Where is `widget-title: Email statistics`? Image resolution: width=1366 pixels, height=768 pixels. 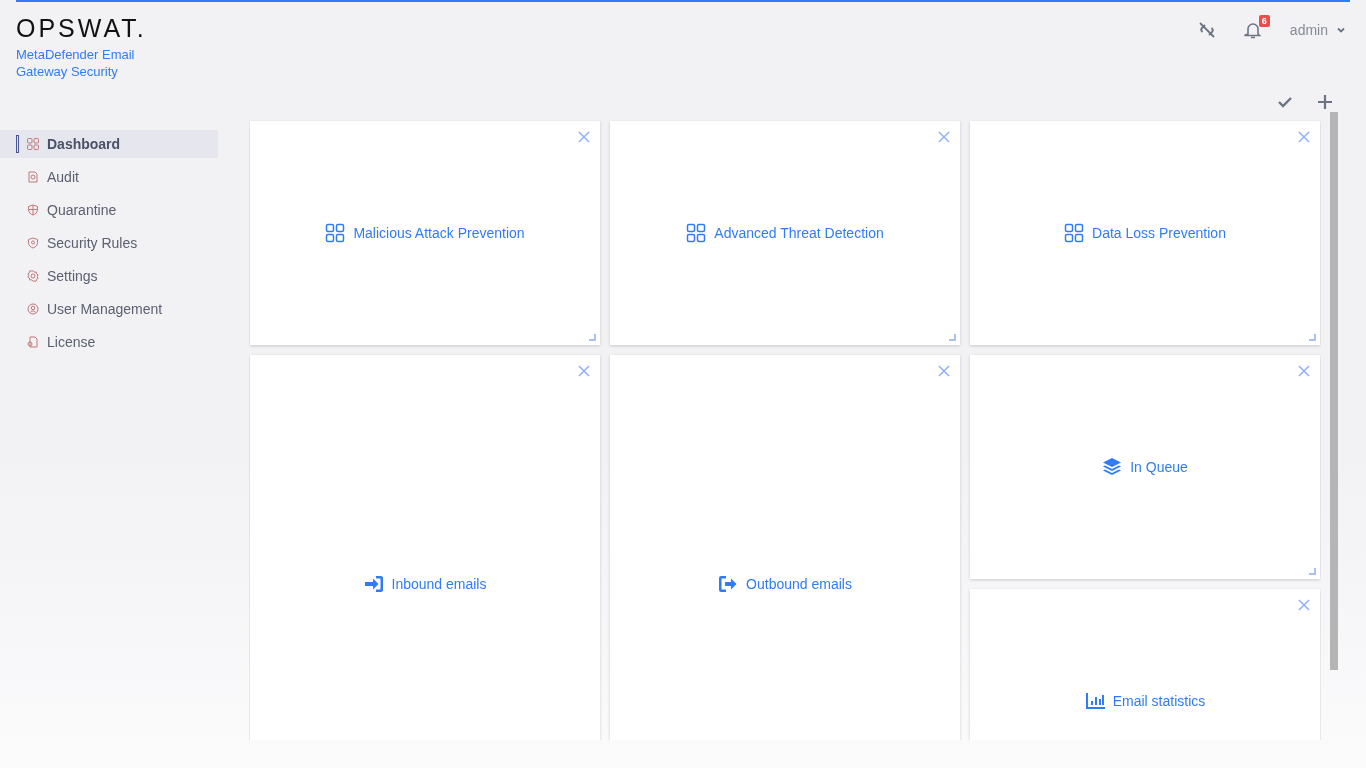 widget-title: Email statistics is located at coordinates (1159, 701).